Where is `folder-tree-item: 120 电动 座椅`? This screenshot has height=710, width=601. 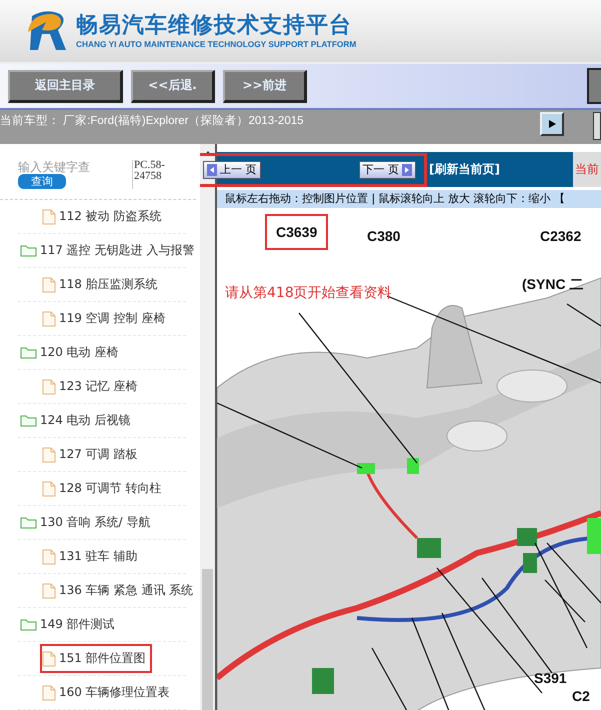
folder-tree-item: 120 电动 座椅 is located at coordinates (71, 352).